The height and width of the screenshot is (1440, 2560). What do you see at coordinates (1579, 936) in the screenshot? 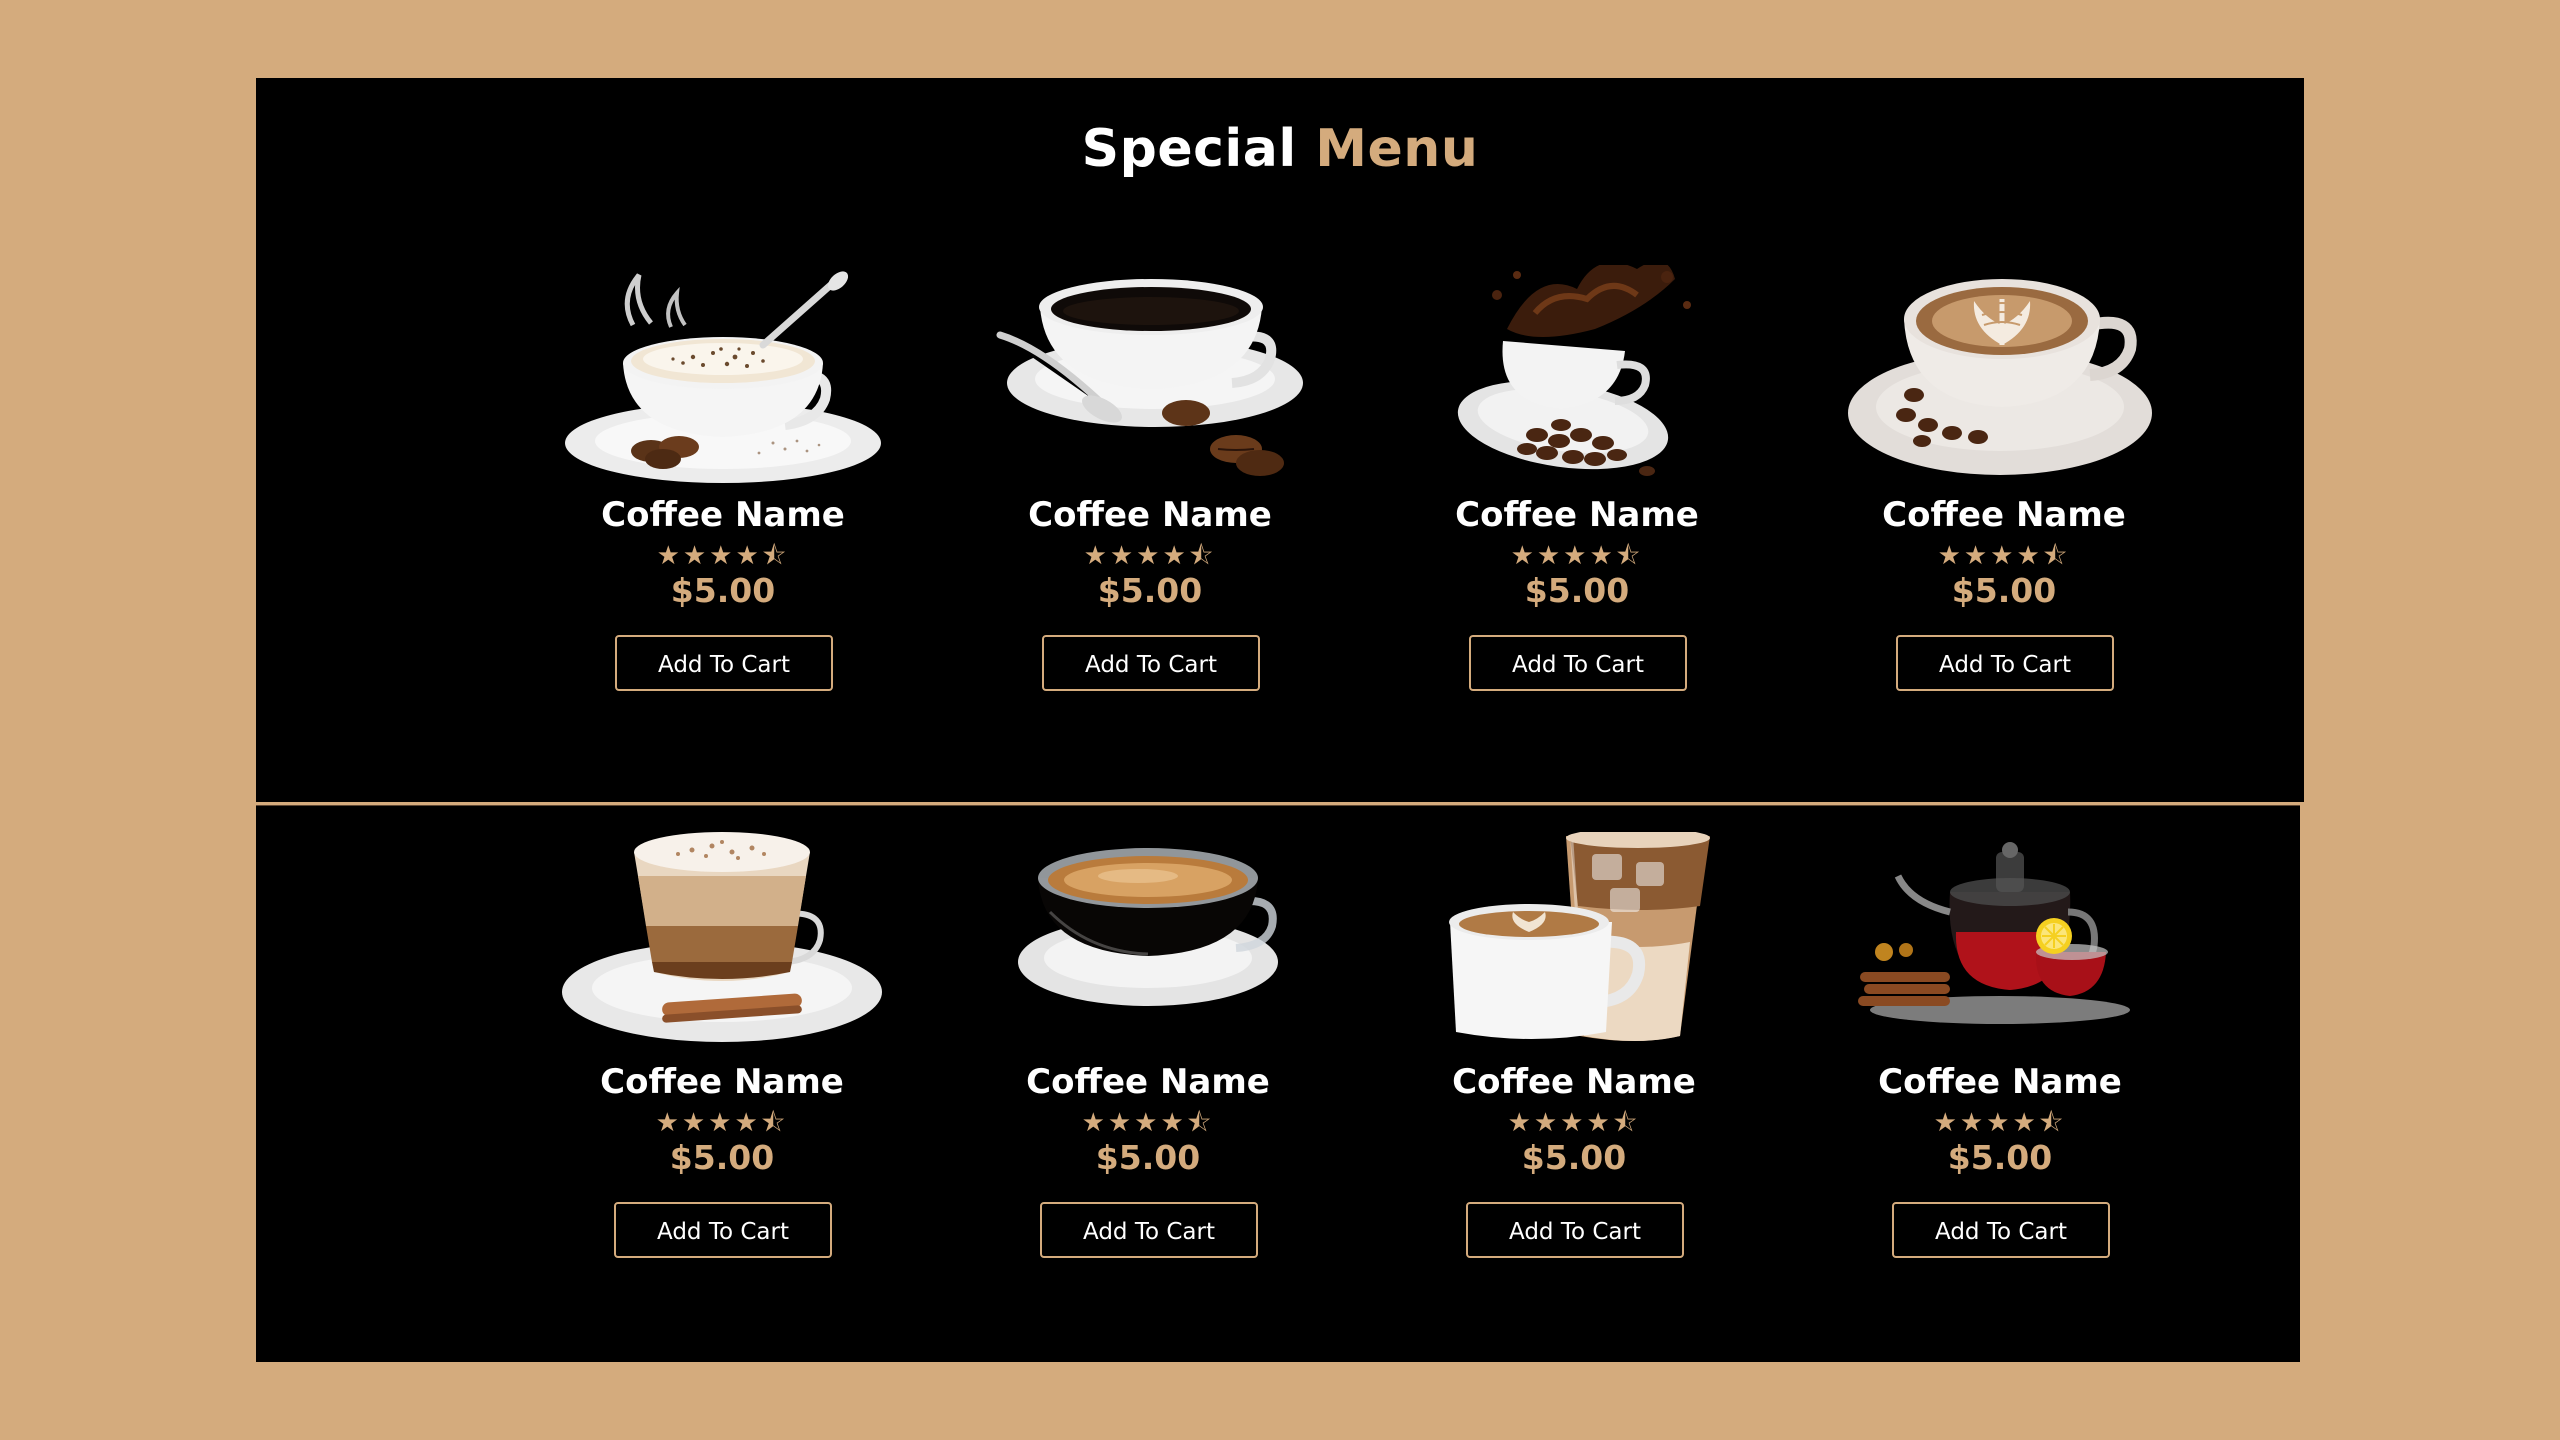
I see `iced-coffee-duo-icon` at bounding box center [1579, 936].